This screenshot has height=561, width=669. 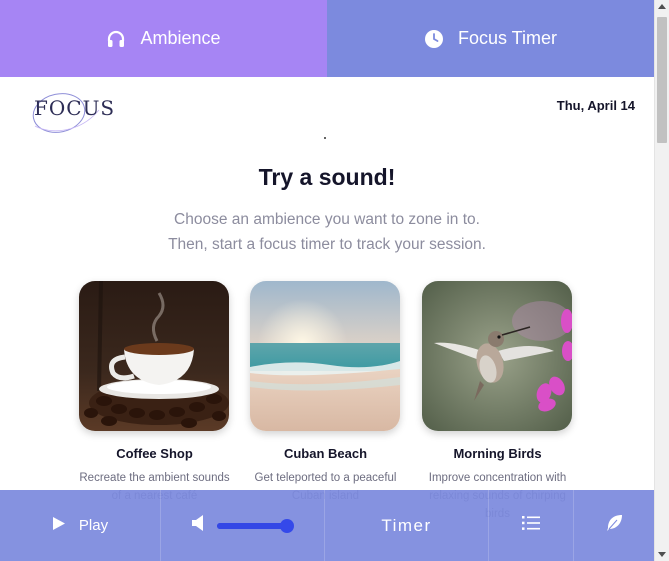 I want to click on coffee-cup-image, so click(x=154, y=356).